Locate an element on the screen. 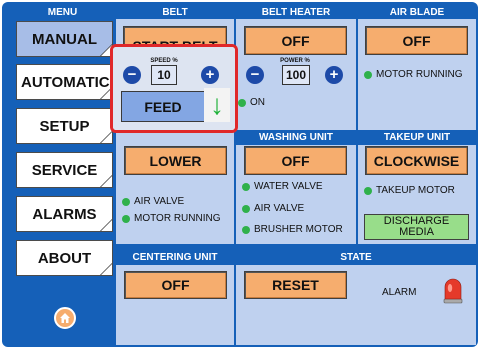  sidebar-item-label: AUTOMATIC is located at coordinates (65, 82).